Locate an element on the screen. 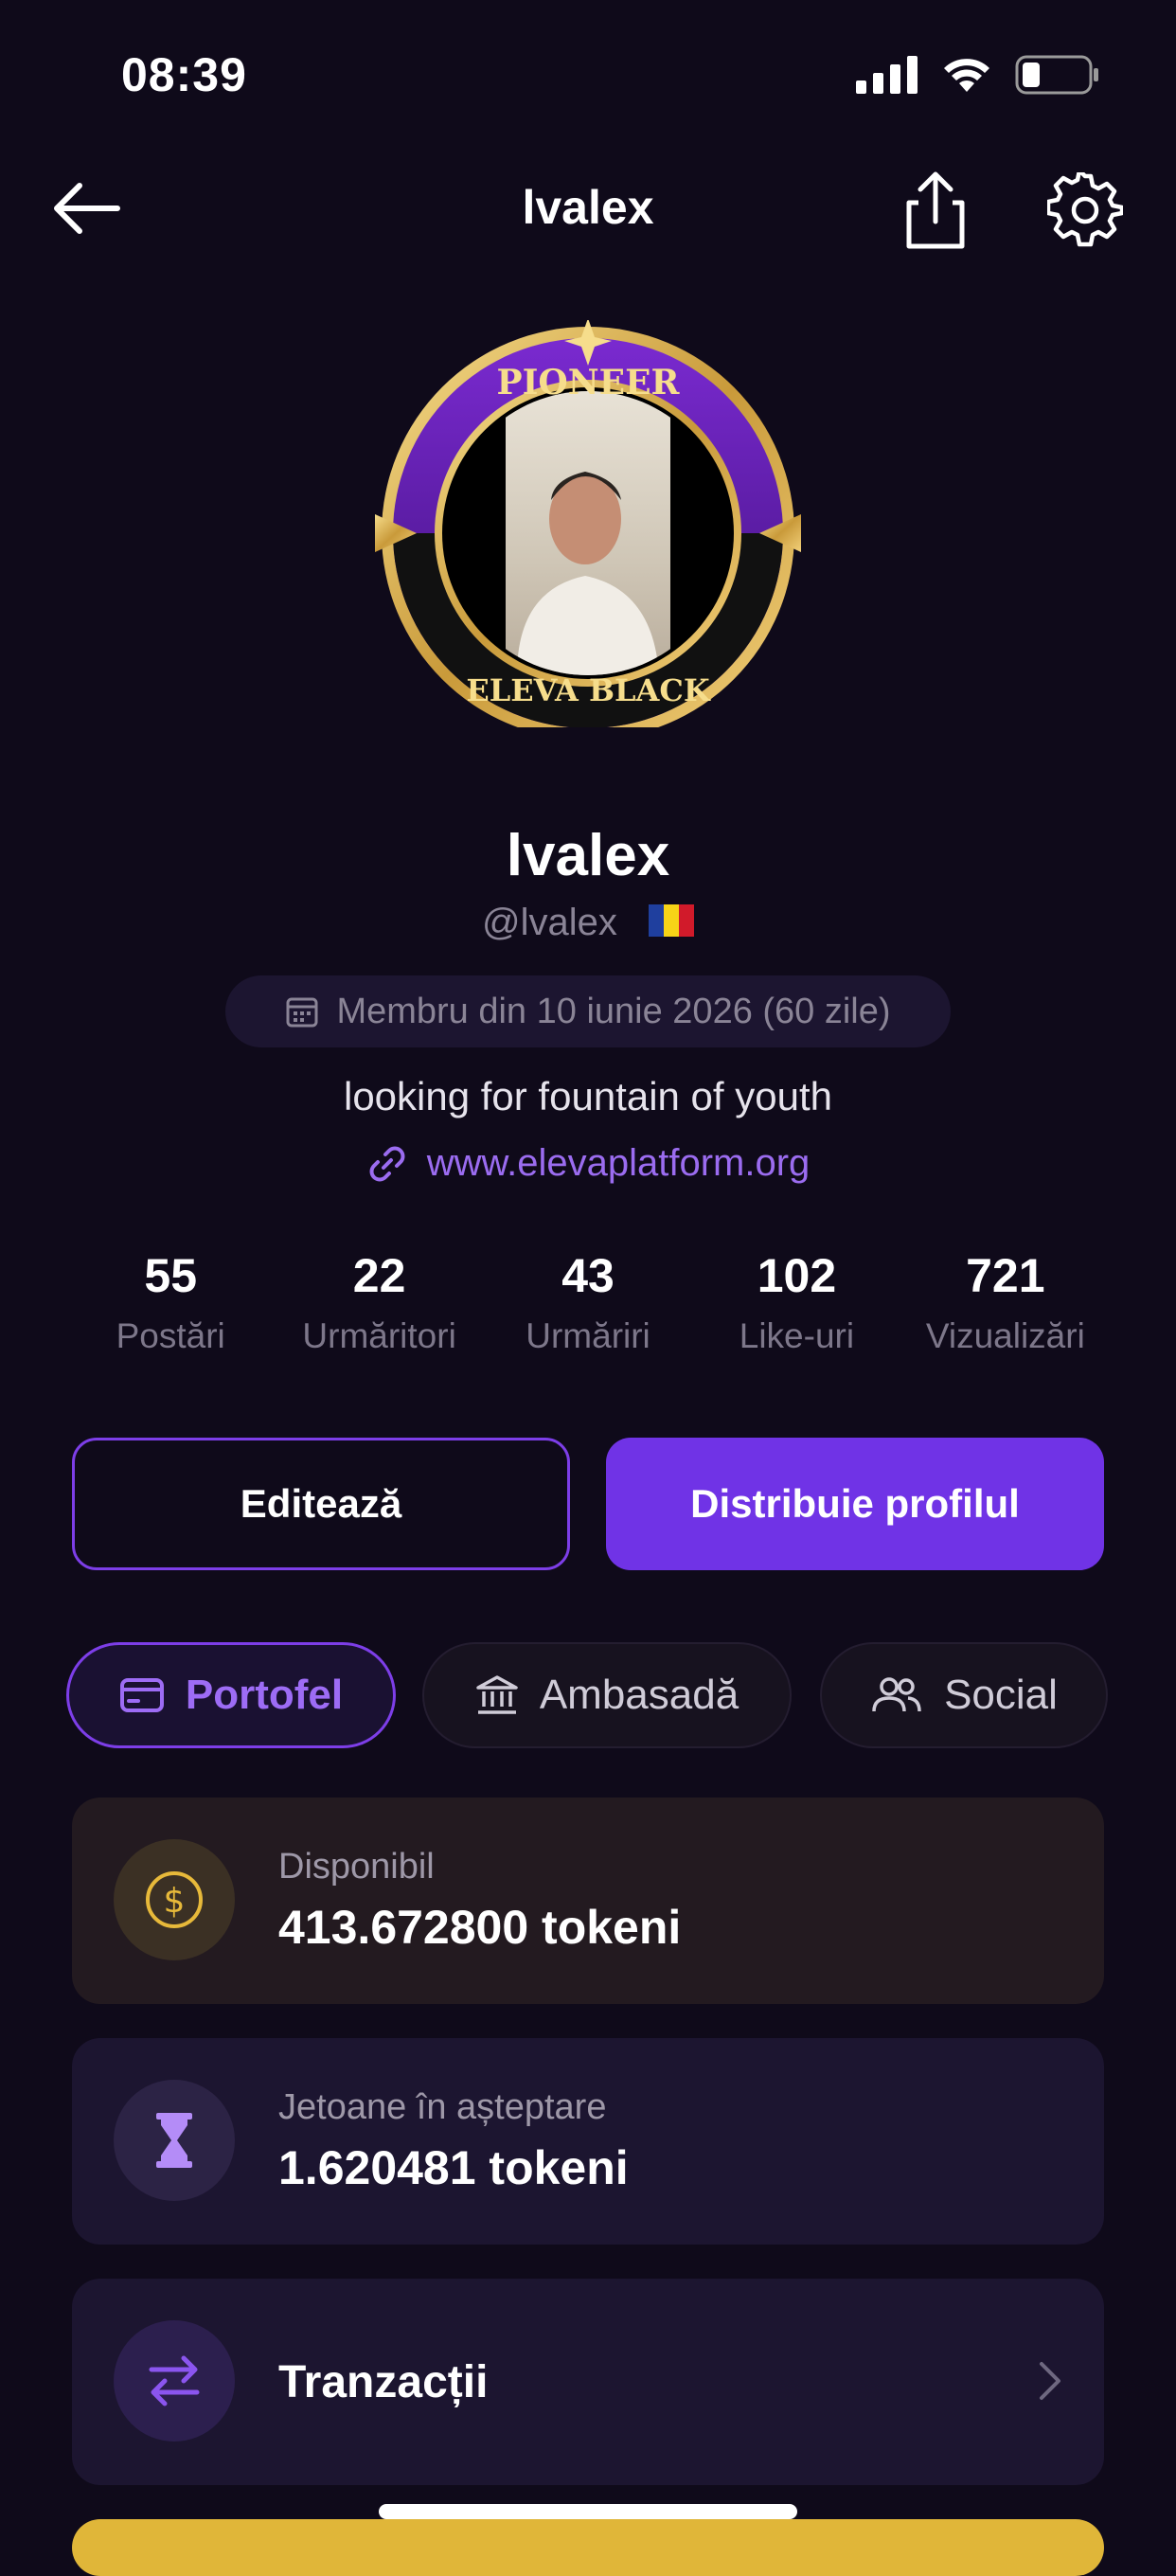 The width and height of the screenshot is (1176, 2576). home-indicator is located at coordinates (588, 2511).